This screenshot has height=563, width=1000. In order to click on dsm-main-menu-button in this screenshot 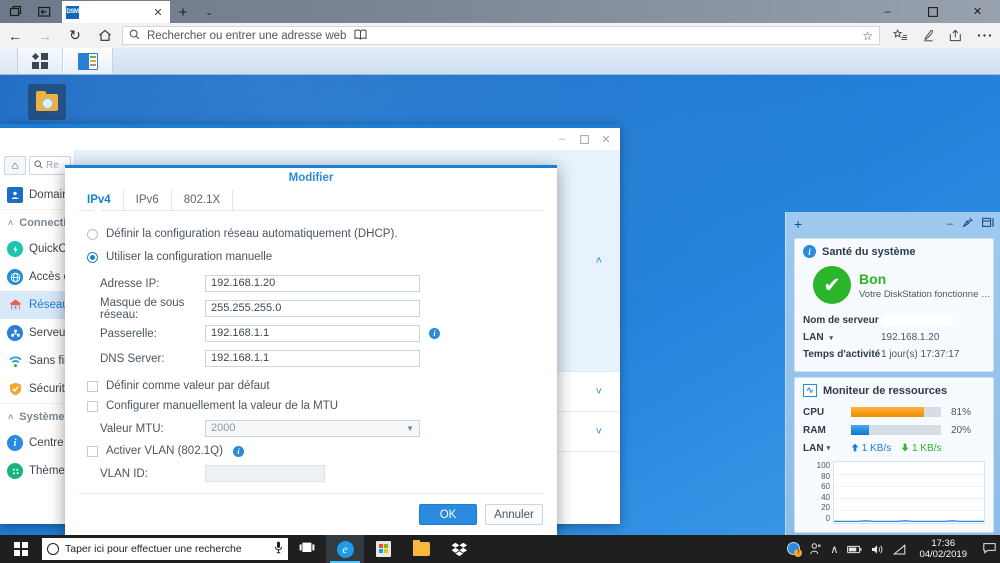, I will do `click(40, 61)`.